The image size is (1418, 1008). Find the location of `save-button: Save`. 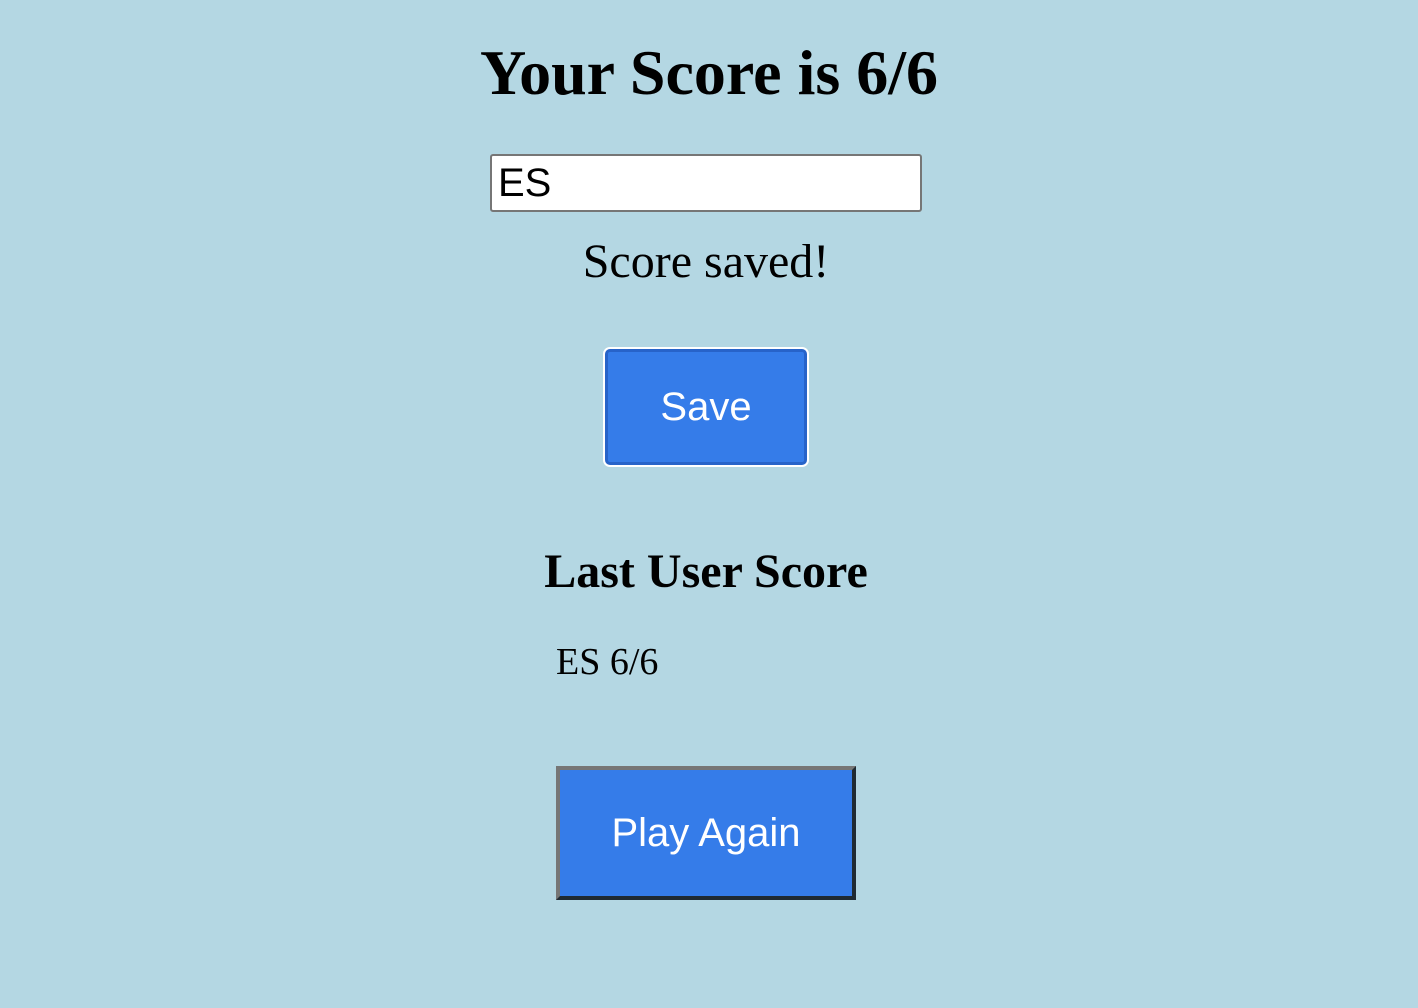

save-button: Save is located at coordinates (706, 407).